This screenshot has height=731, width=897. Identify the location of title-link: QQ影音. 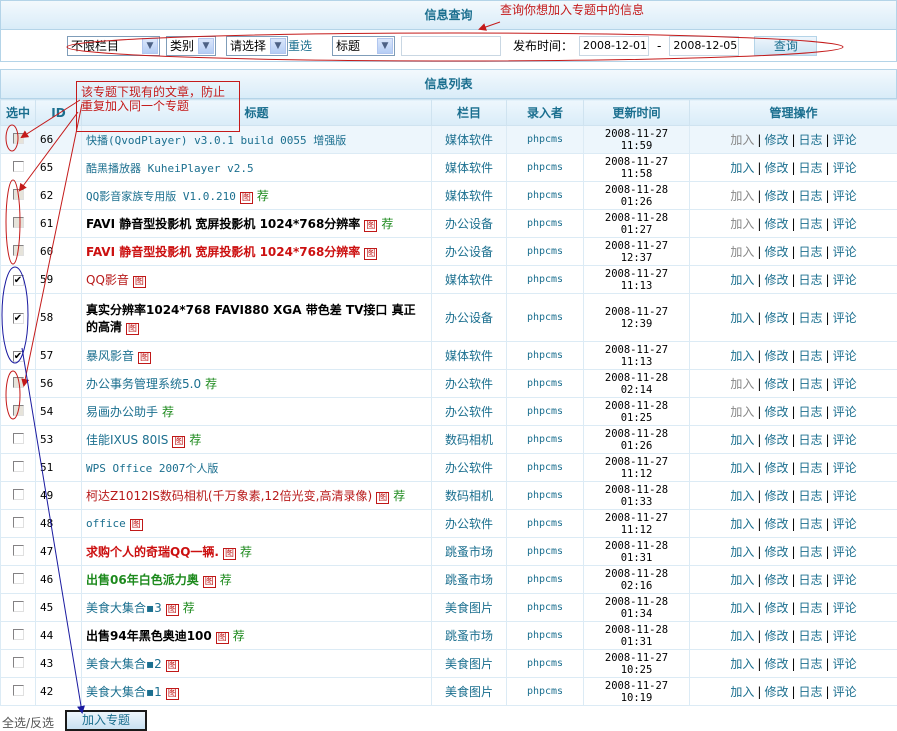
(107, 280).